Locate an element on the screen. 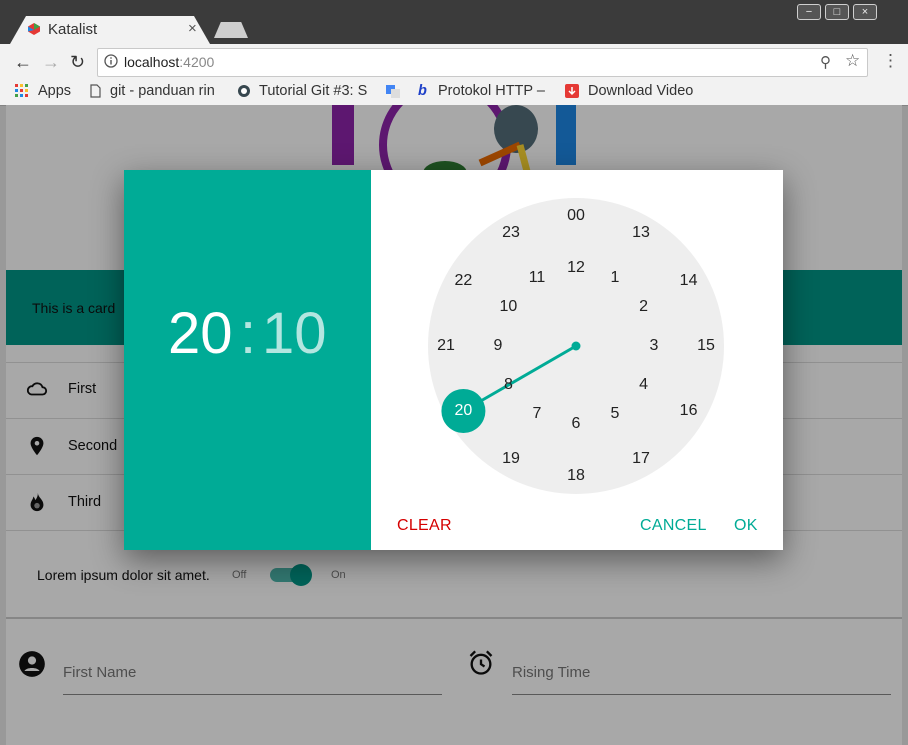 This screenshot has width=908, height=745. clock-number-22: 22 is located at coordinates (463, 281).